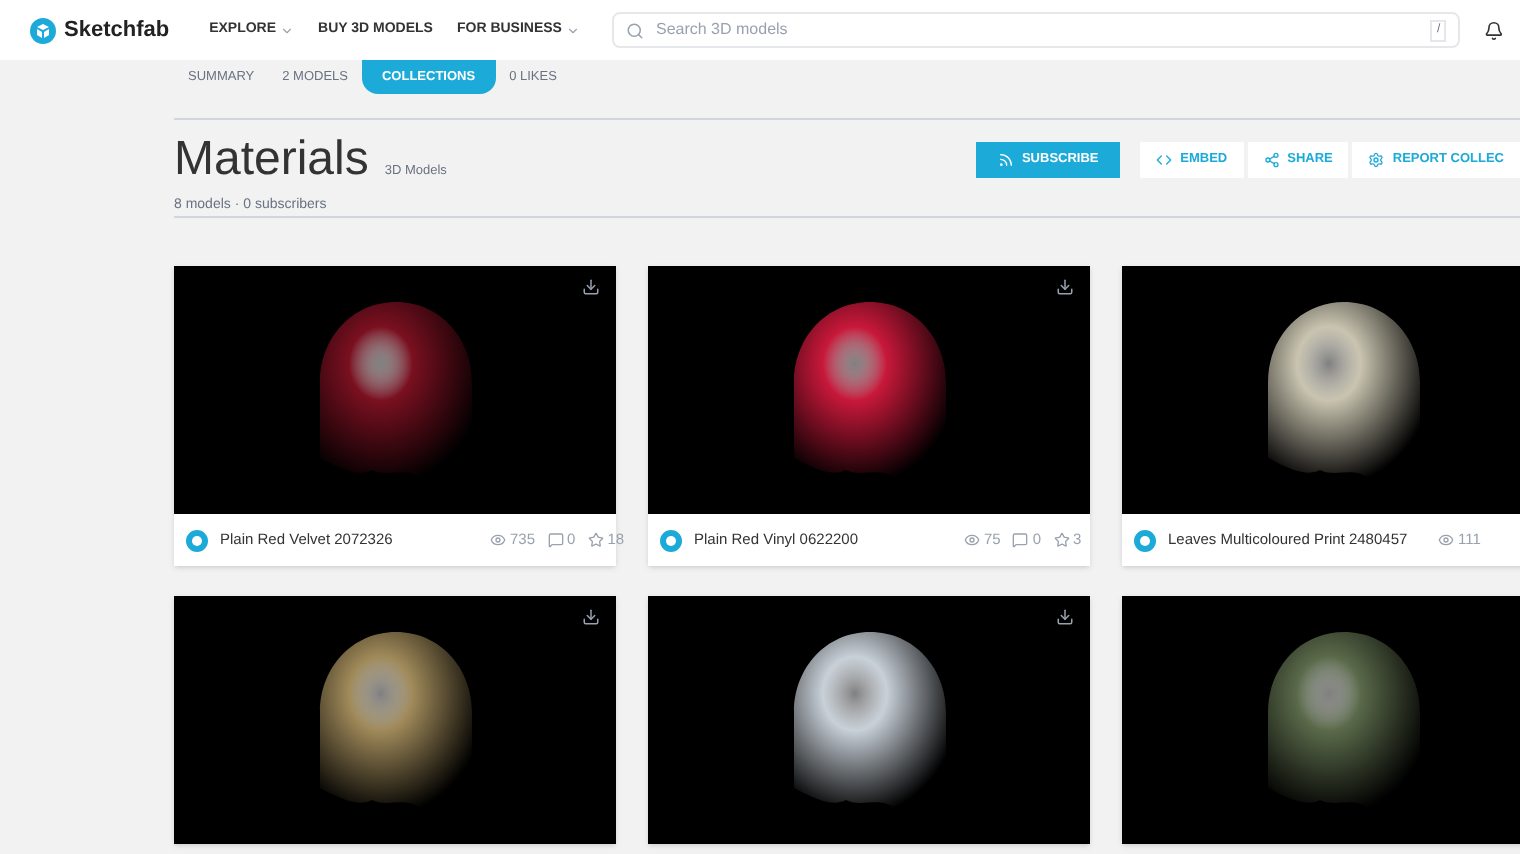 The image size is (1520, 854). I want to click on logo-icon, so click(43, 30).